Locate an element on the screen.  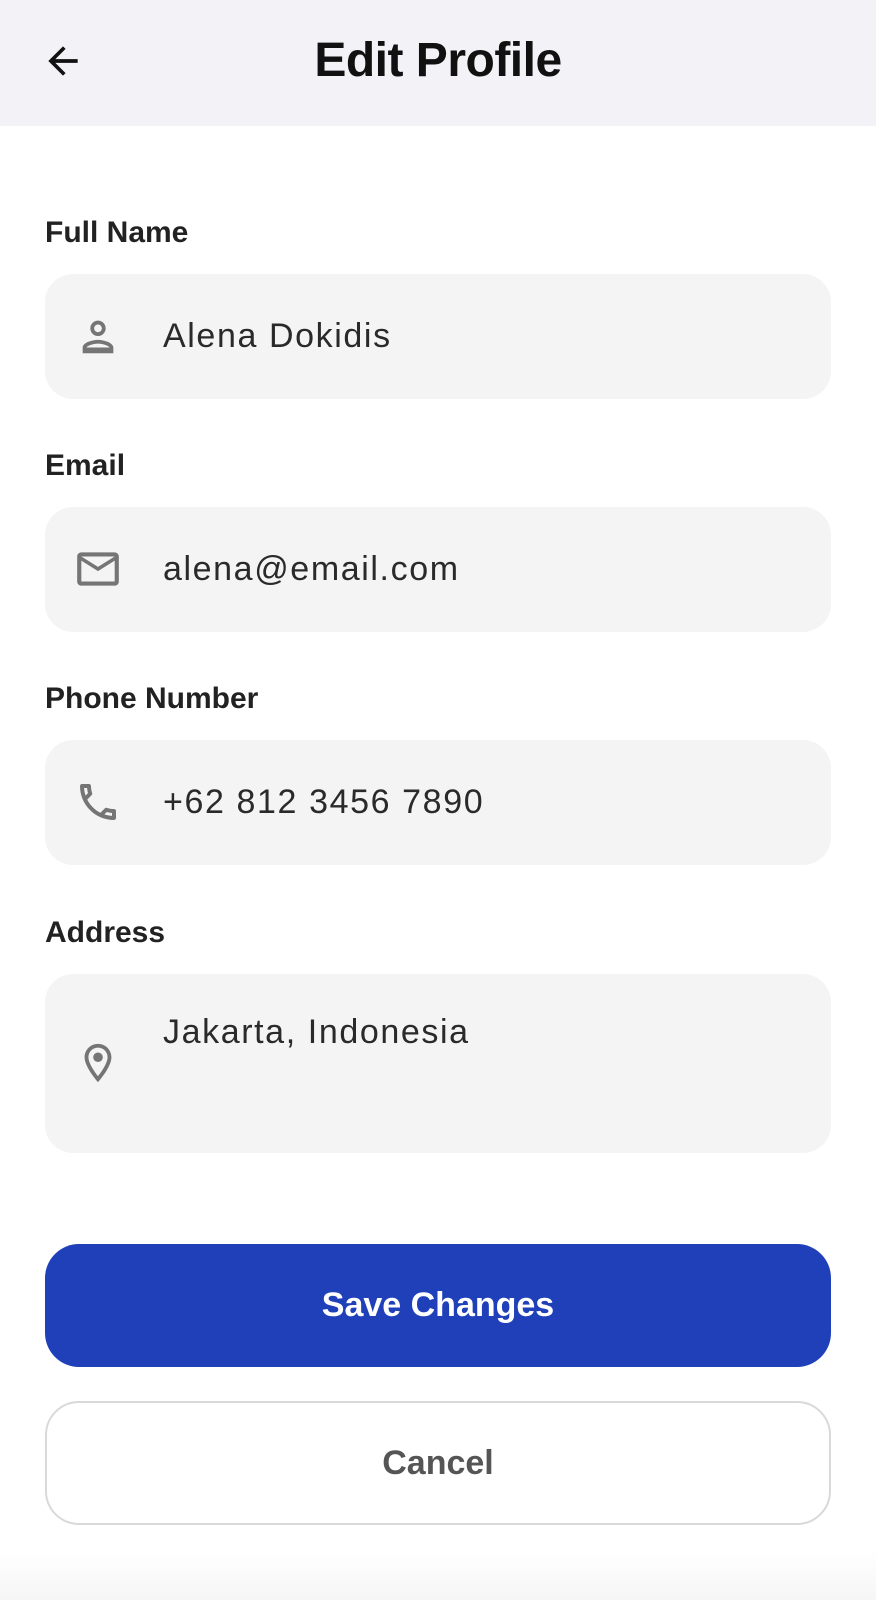
app-header: Edit Profile is located at coordinates (438, 63).